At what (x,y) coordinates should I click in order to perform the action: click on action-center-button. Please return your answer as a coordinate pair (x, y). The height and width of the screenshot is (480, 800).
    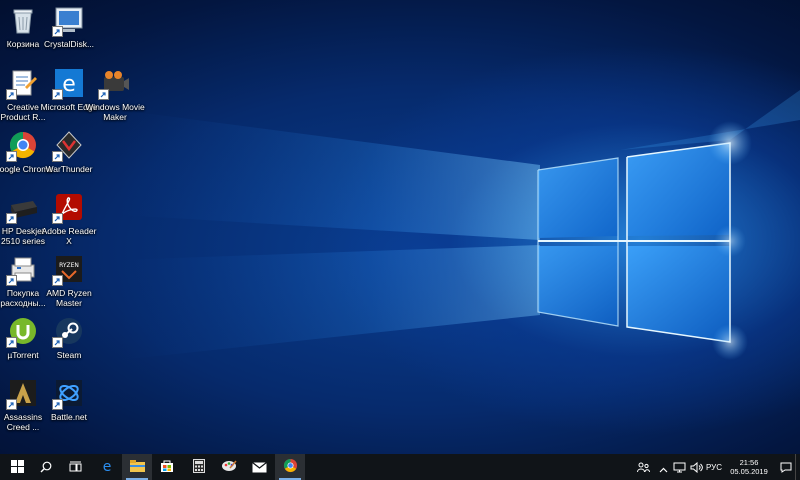
    Looking at the image, I should click on (786, 467).